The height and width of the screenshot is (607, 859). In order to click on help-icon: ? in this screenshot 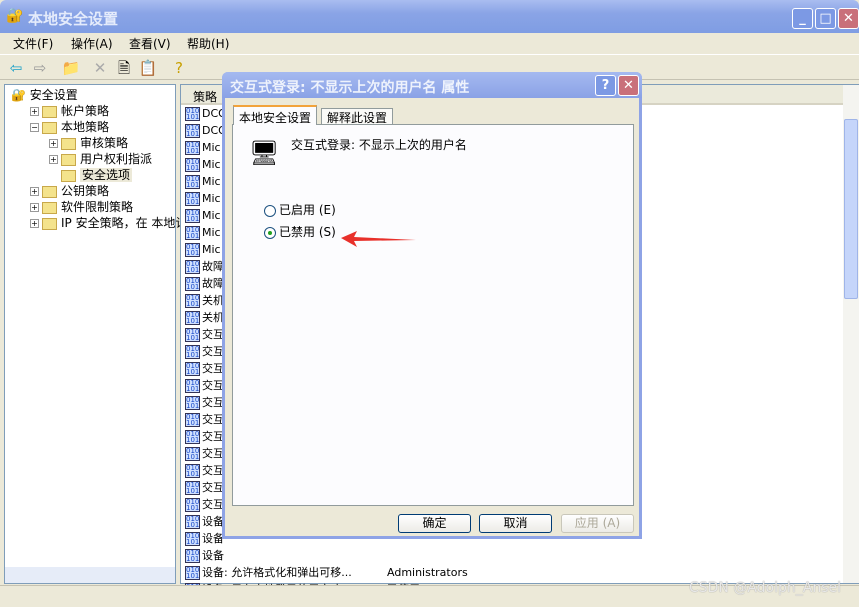, I will do `click(179, 68)`.